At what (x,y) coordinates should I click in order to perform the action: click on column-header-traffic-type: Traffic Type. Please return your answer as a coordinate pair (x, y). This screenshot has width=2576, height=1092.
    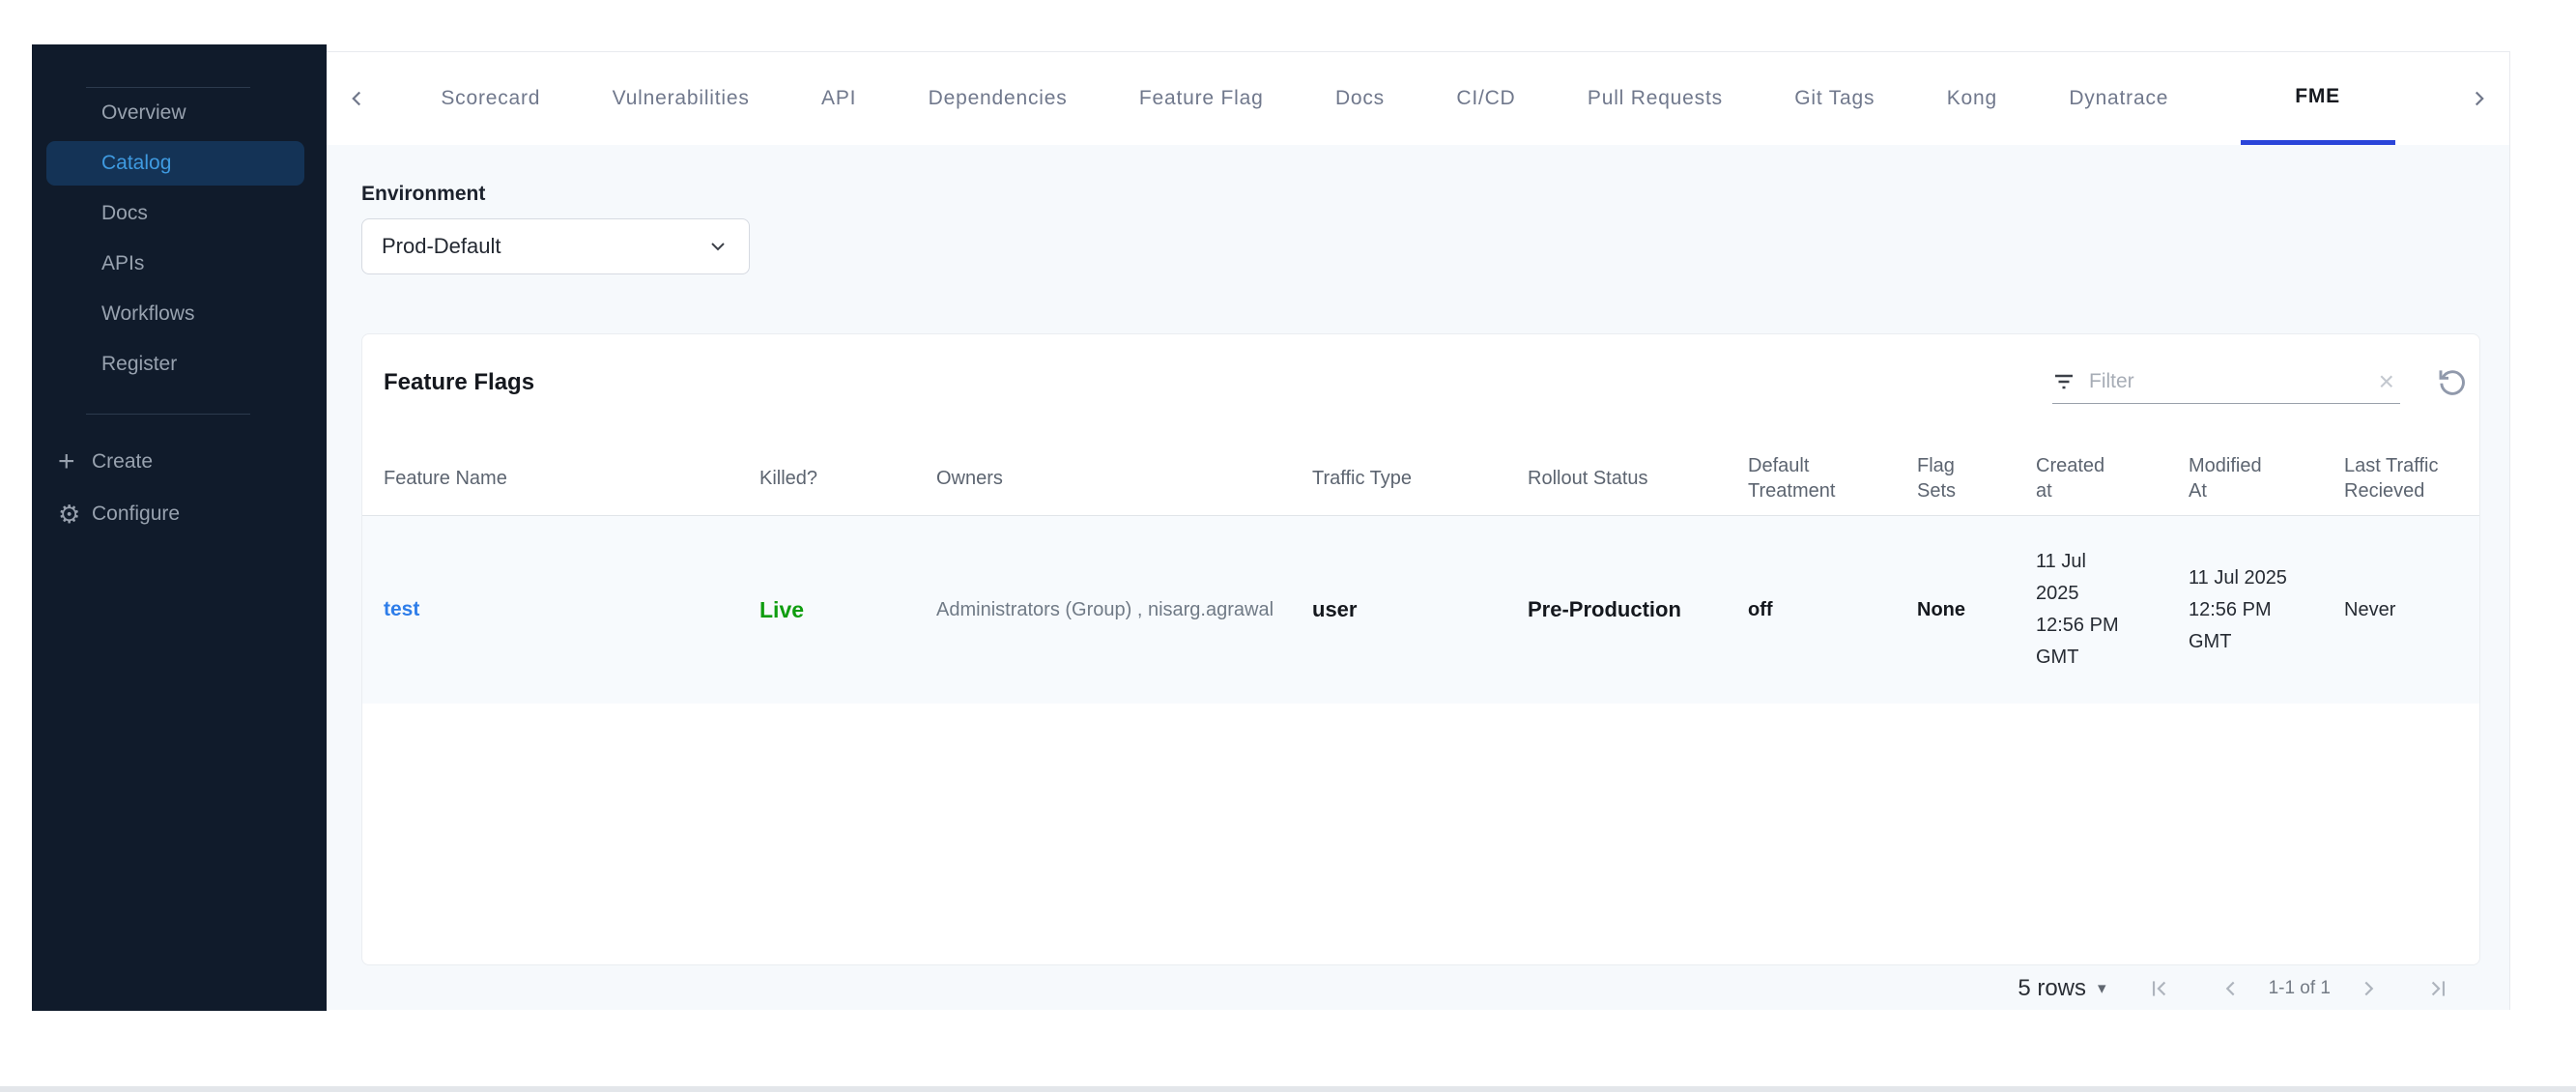
    Looking at the image, I should click on (1420, 479).